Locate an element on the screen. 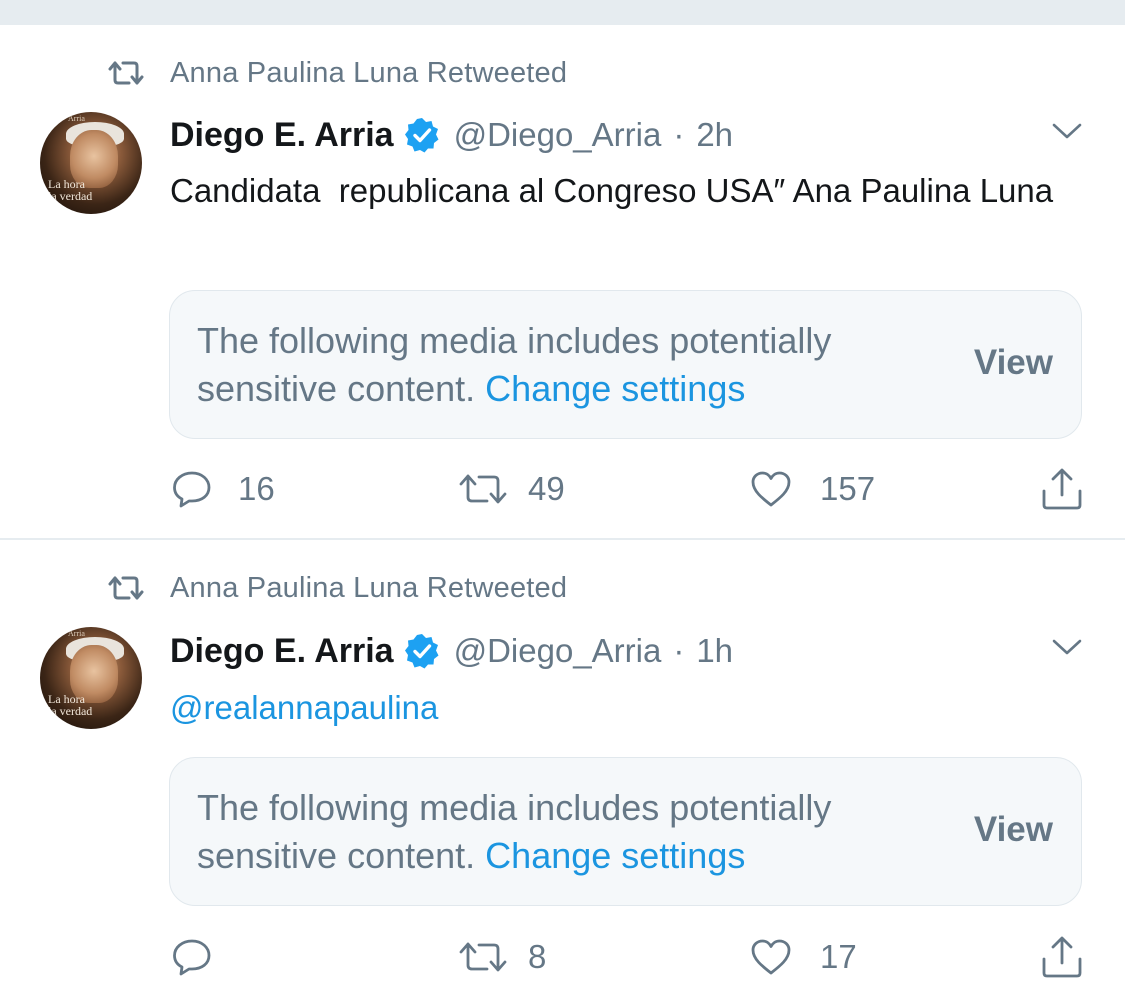 The width and height of the screenshot is (1125, 990). like-button: 17 is located at coordinates (803, 957).